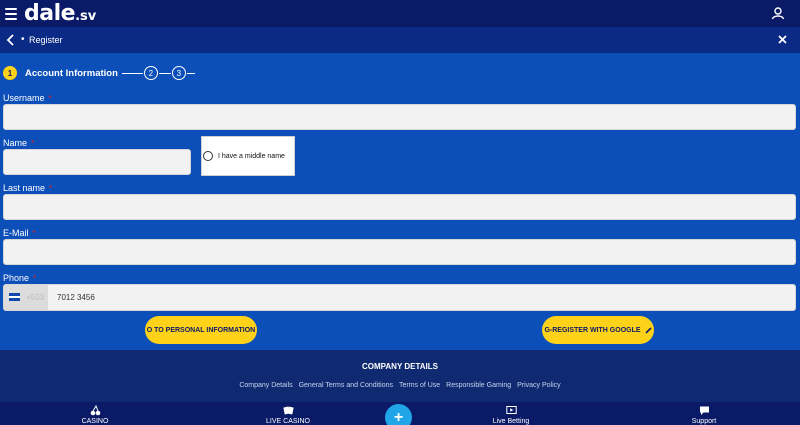 The width and height of the screenshot is (800, 425). What do you see at coordinates (400, 40) in the screenshot?
I see `register-bar: • Register` at bounding box center [400, 40].